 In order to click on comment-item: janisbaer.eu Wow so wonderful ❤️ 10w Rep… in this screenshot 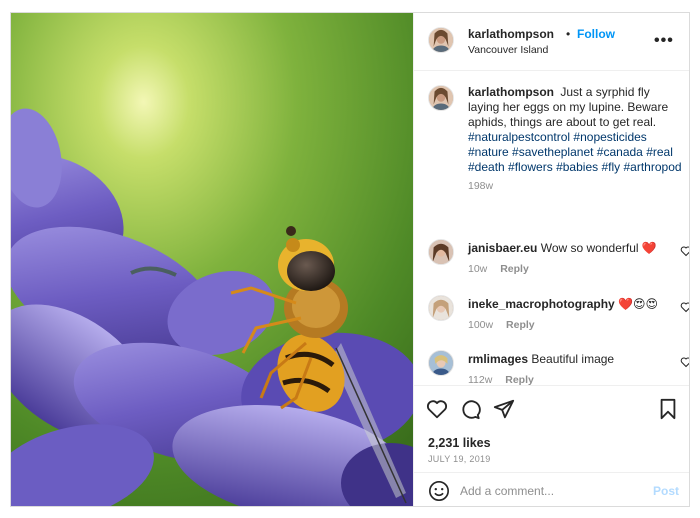, I will do `click(558, 259)`.